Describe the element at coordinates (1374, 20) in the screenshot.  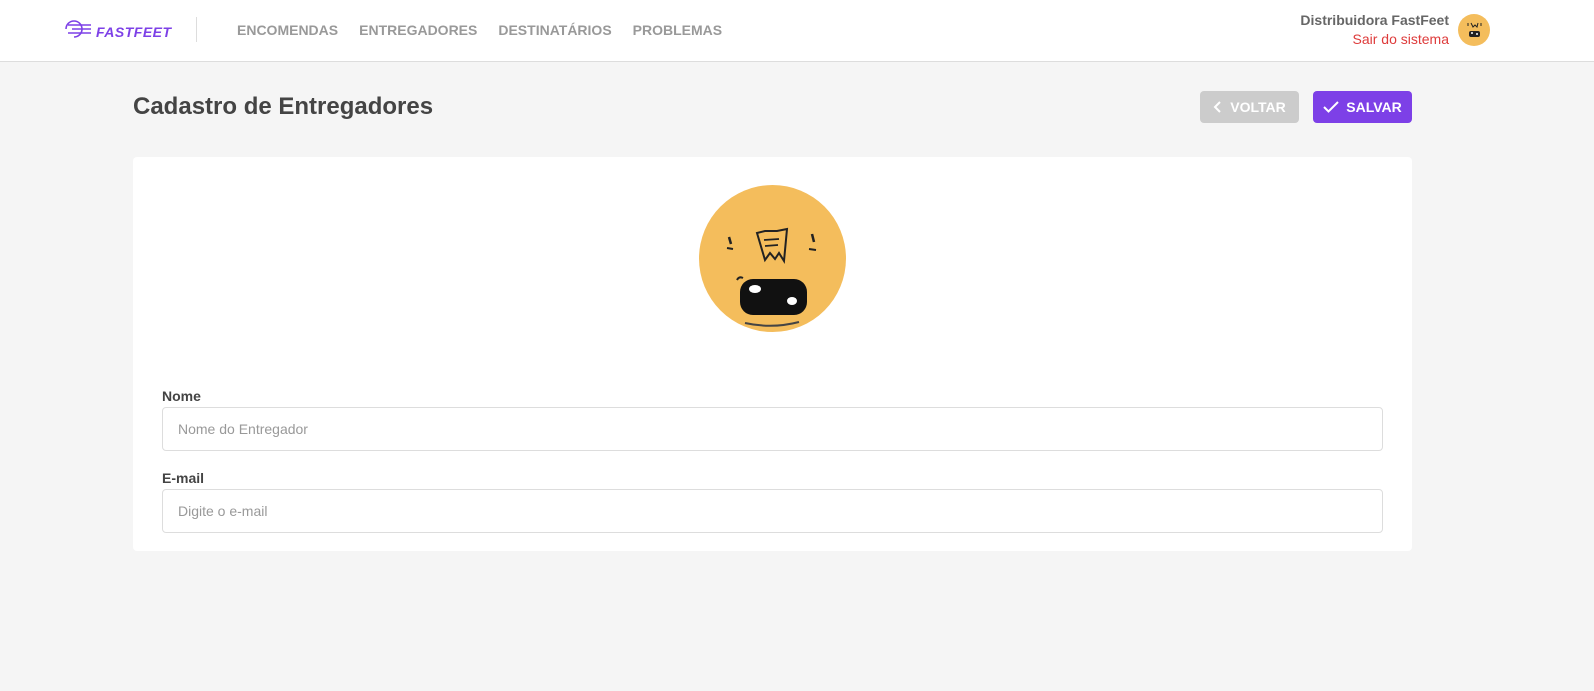
I see `profile-name: Distribuidora FastFeet` at that location.